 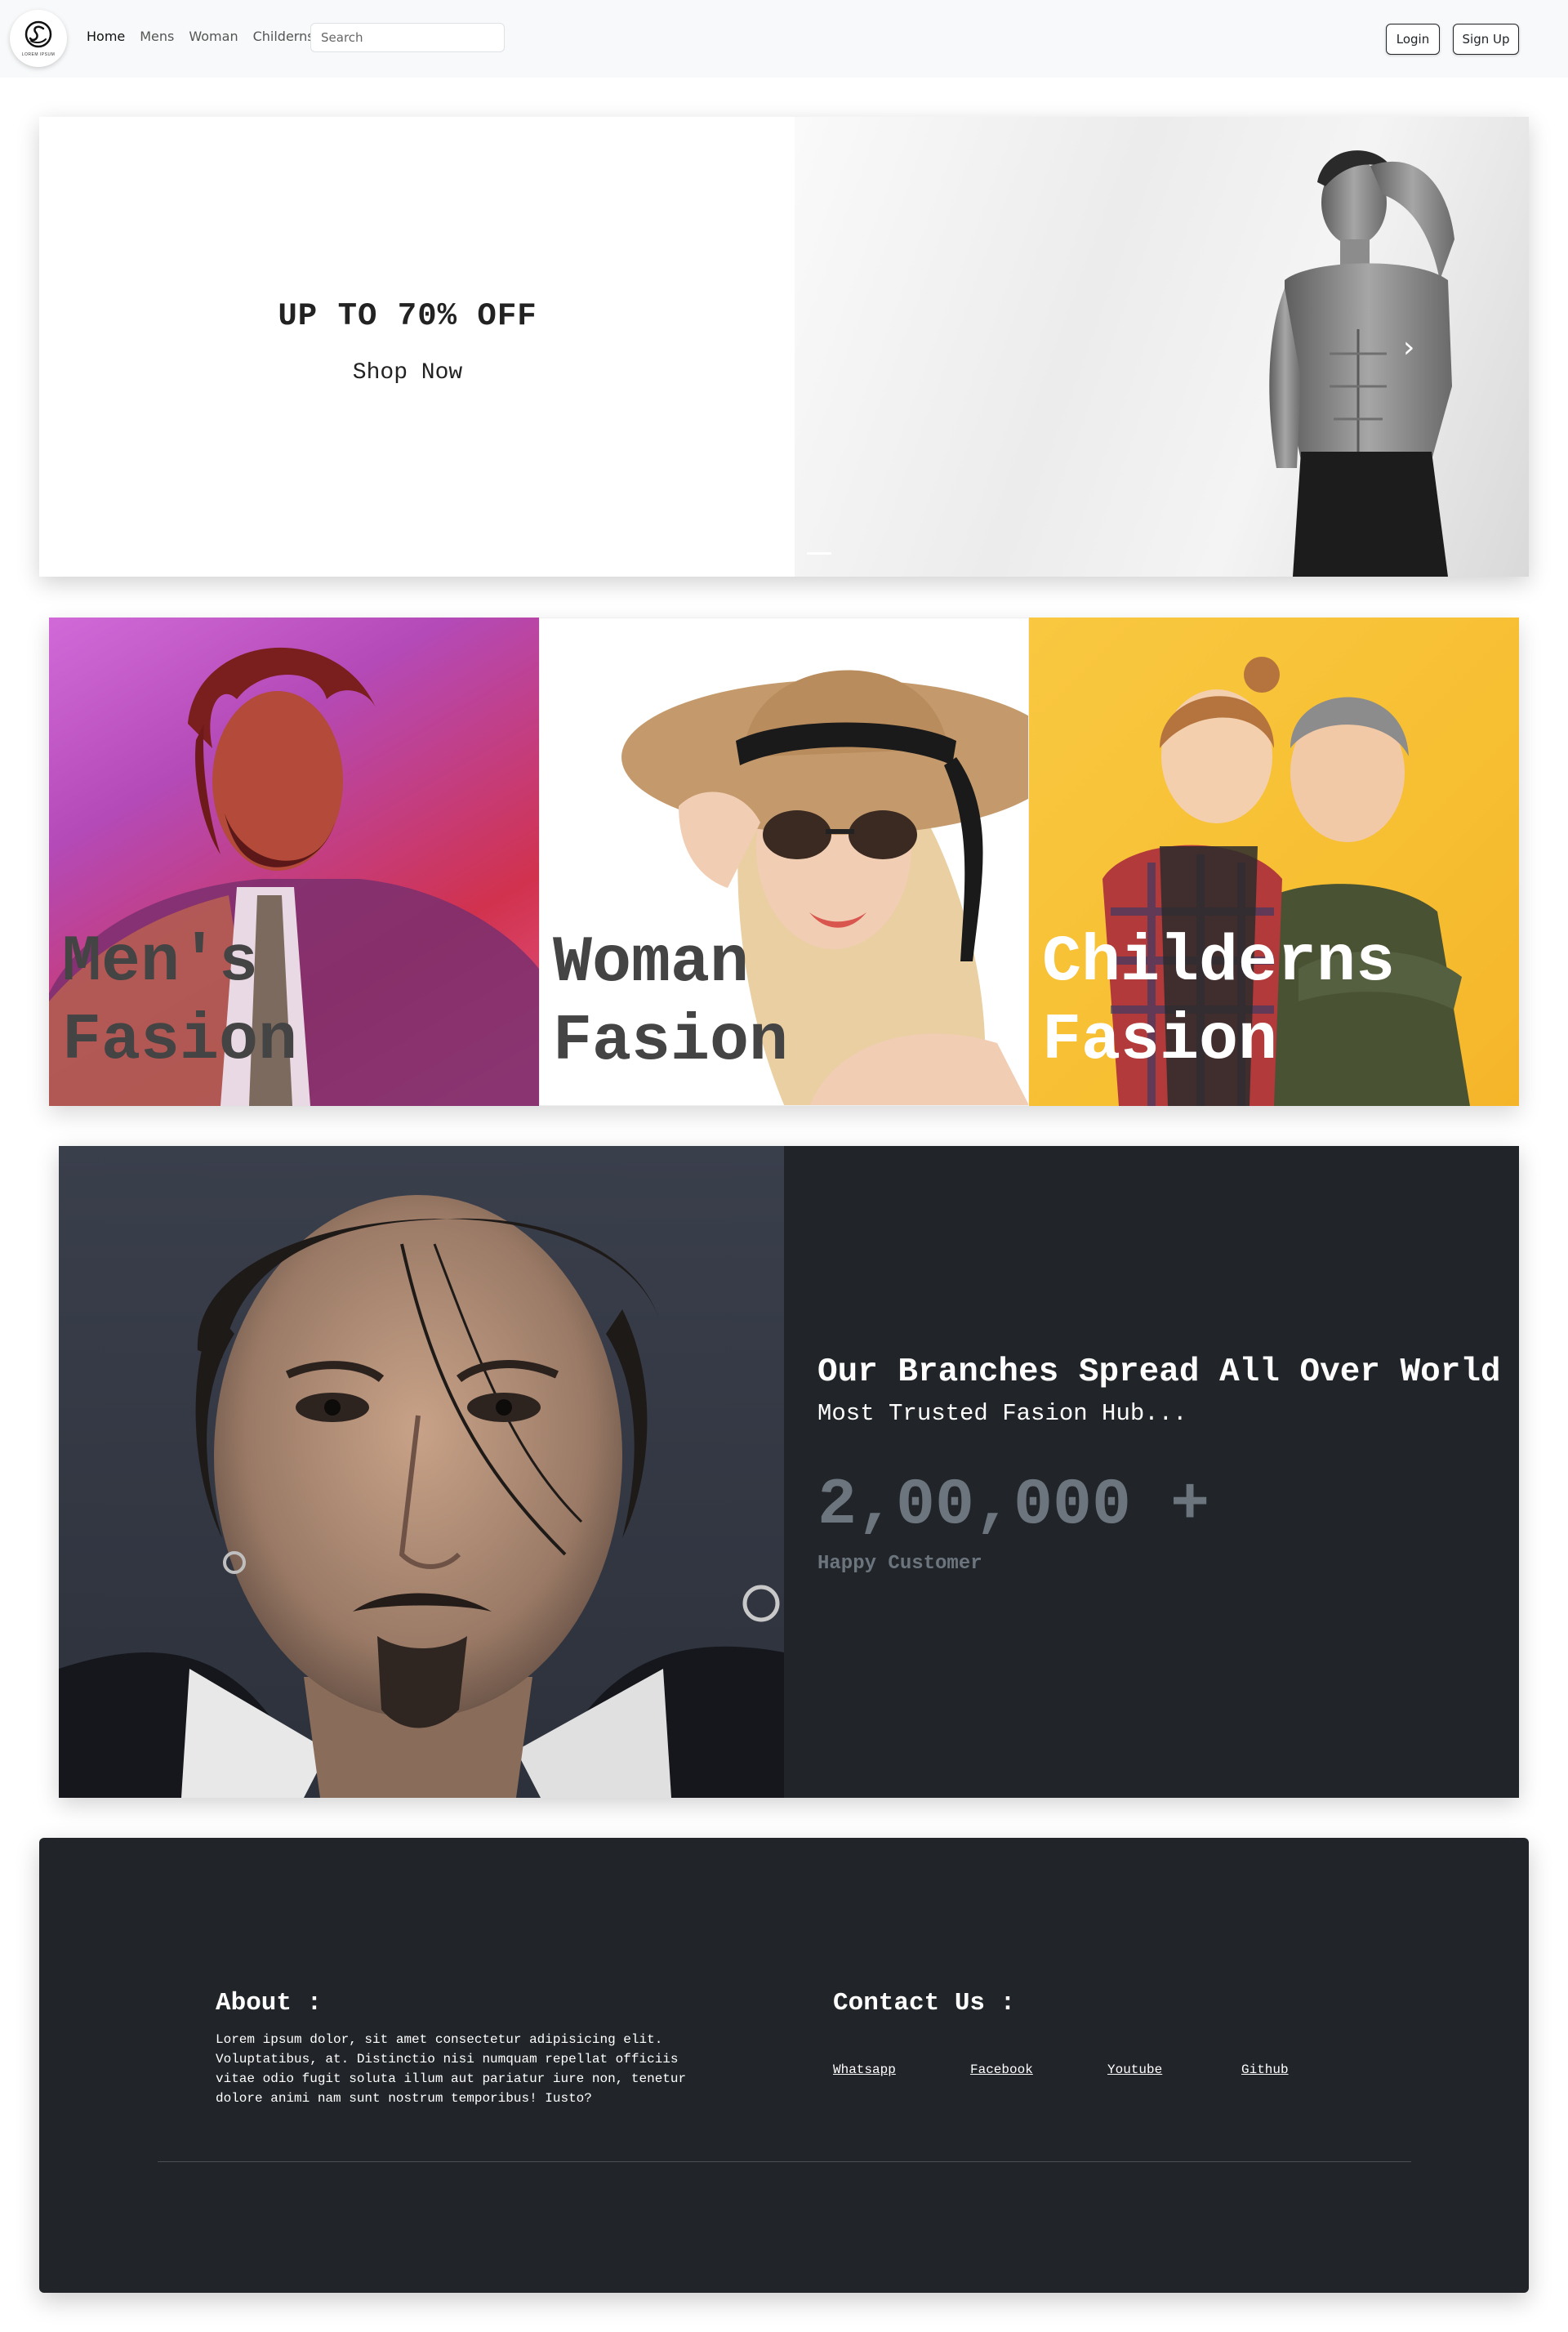 I want to click on footer-link-facebook: Facebook, so click(x=1001, y=2069).